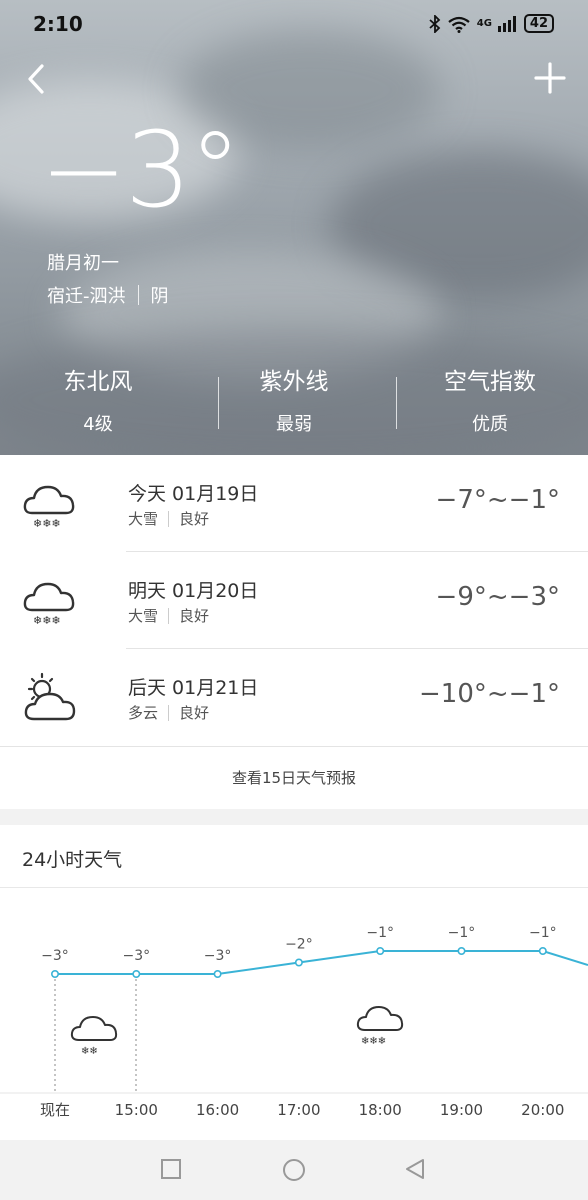 This screenshot has height=1200, width=588. What do you see at coordinates (294, 778) in the screenshot?
I see `view-15-day-forecast-link: 查看15日天气预报` at bounding box center [294, 778].